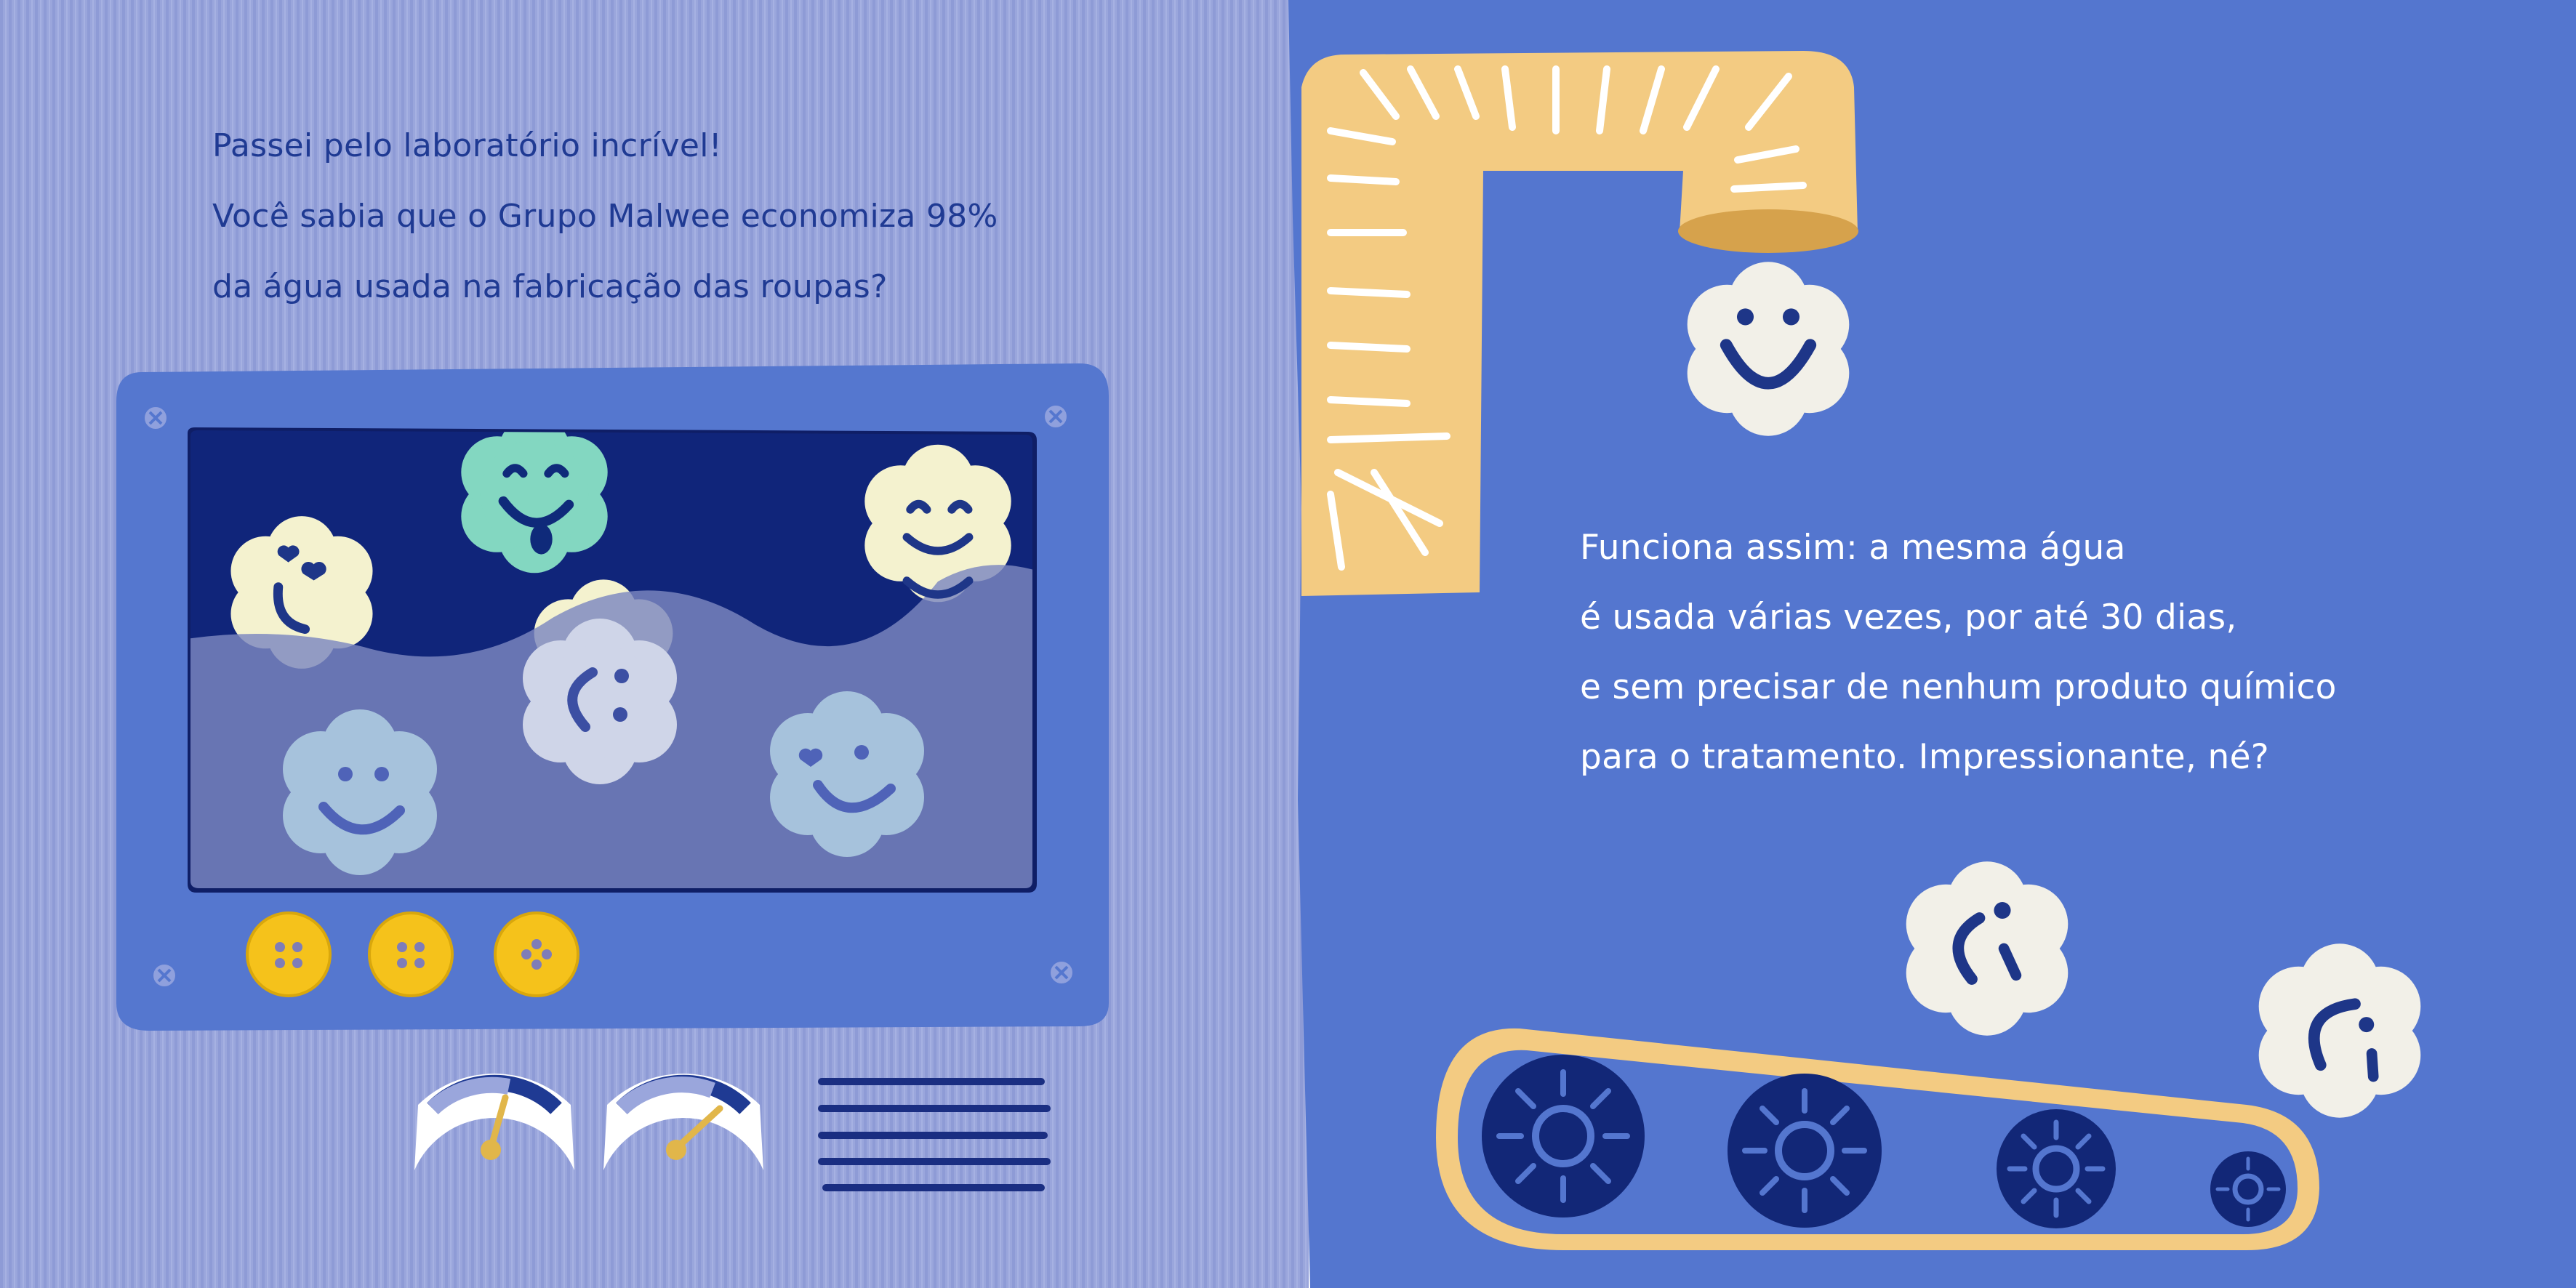 The width and height of the screenshot is (2576, 1288). What do you see at coordinates (550, 286) in the screenshot?
I see `left-text-line-3: da água usada na fabricação das roupas?` at bounding box center [550, 286].